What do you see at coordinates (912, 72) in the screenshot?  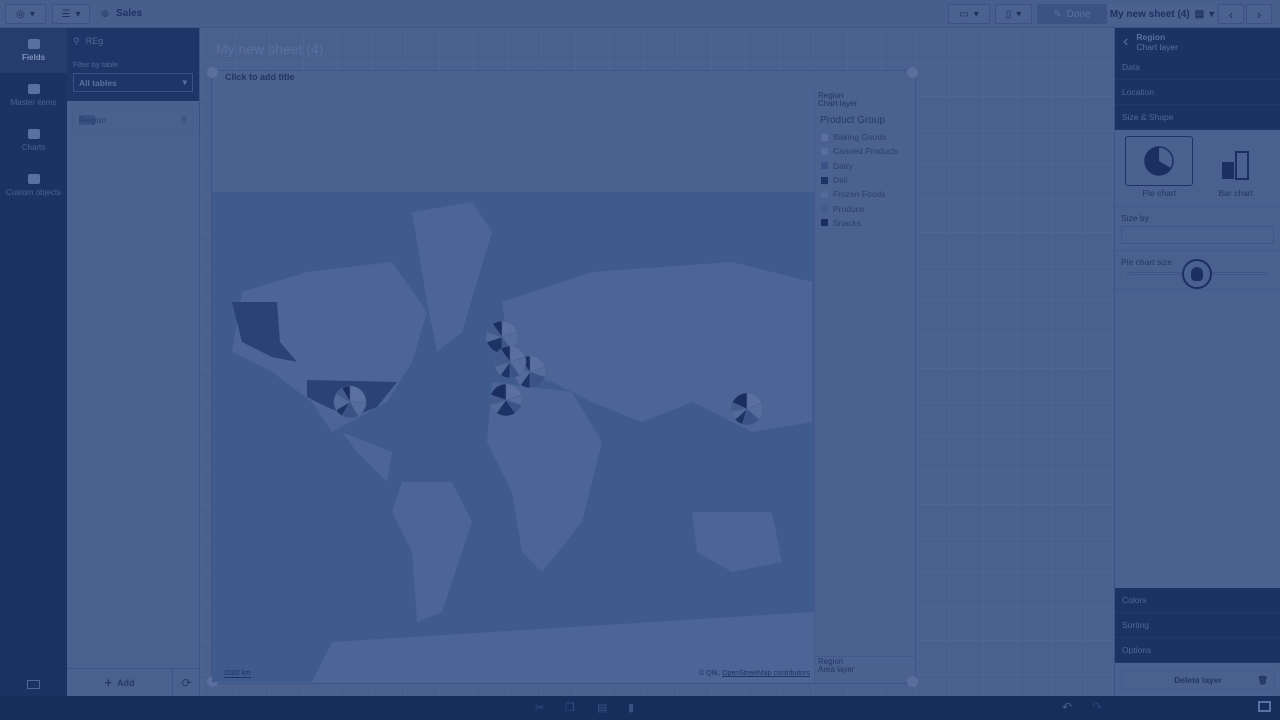 I see `resize-handle-top-right` at bounding box center [912, 72].